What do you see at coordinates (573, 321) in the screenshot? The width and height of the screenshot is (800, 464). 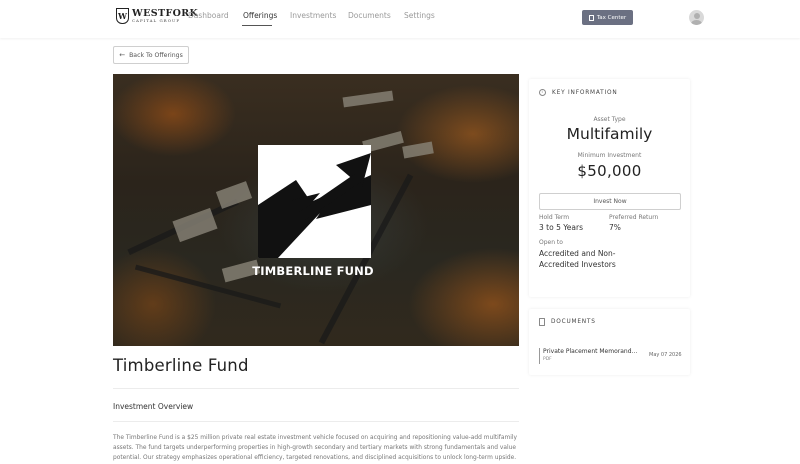 I see `documents-heading: DOCUMENTS` at bounding box center [573, 321].